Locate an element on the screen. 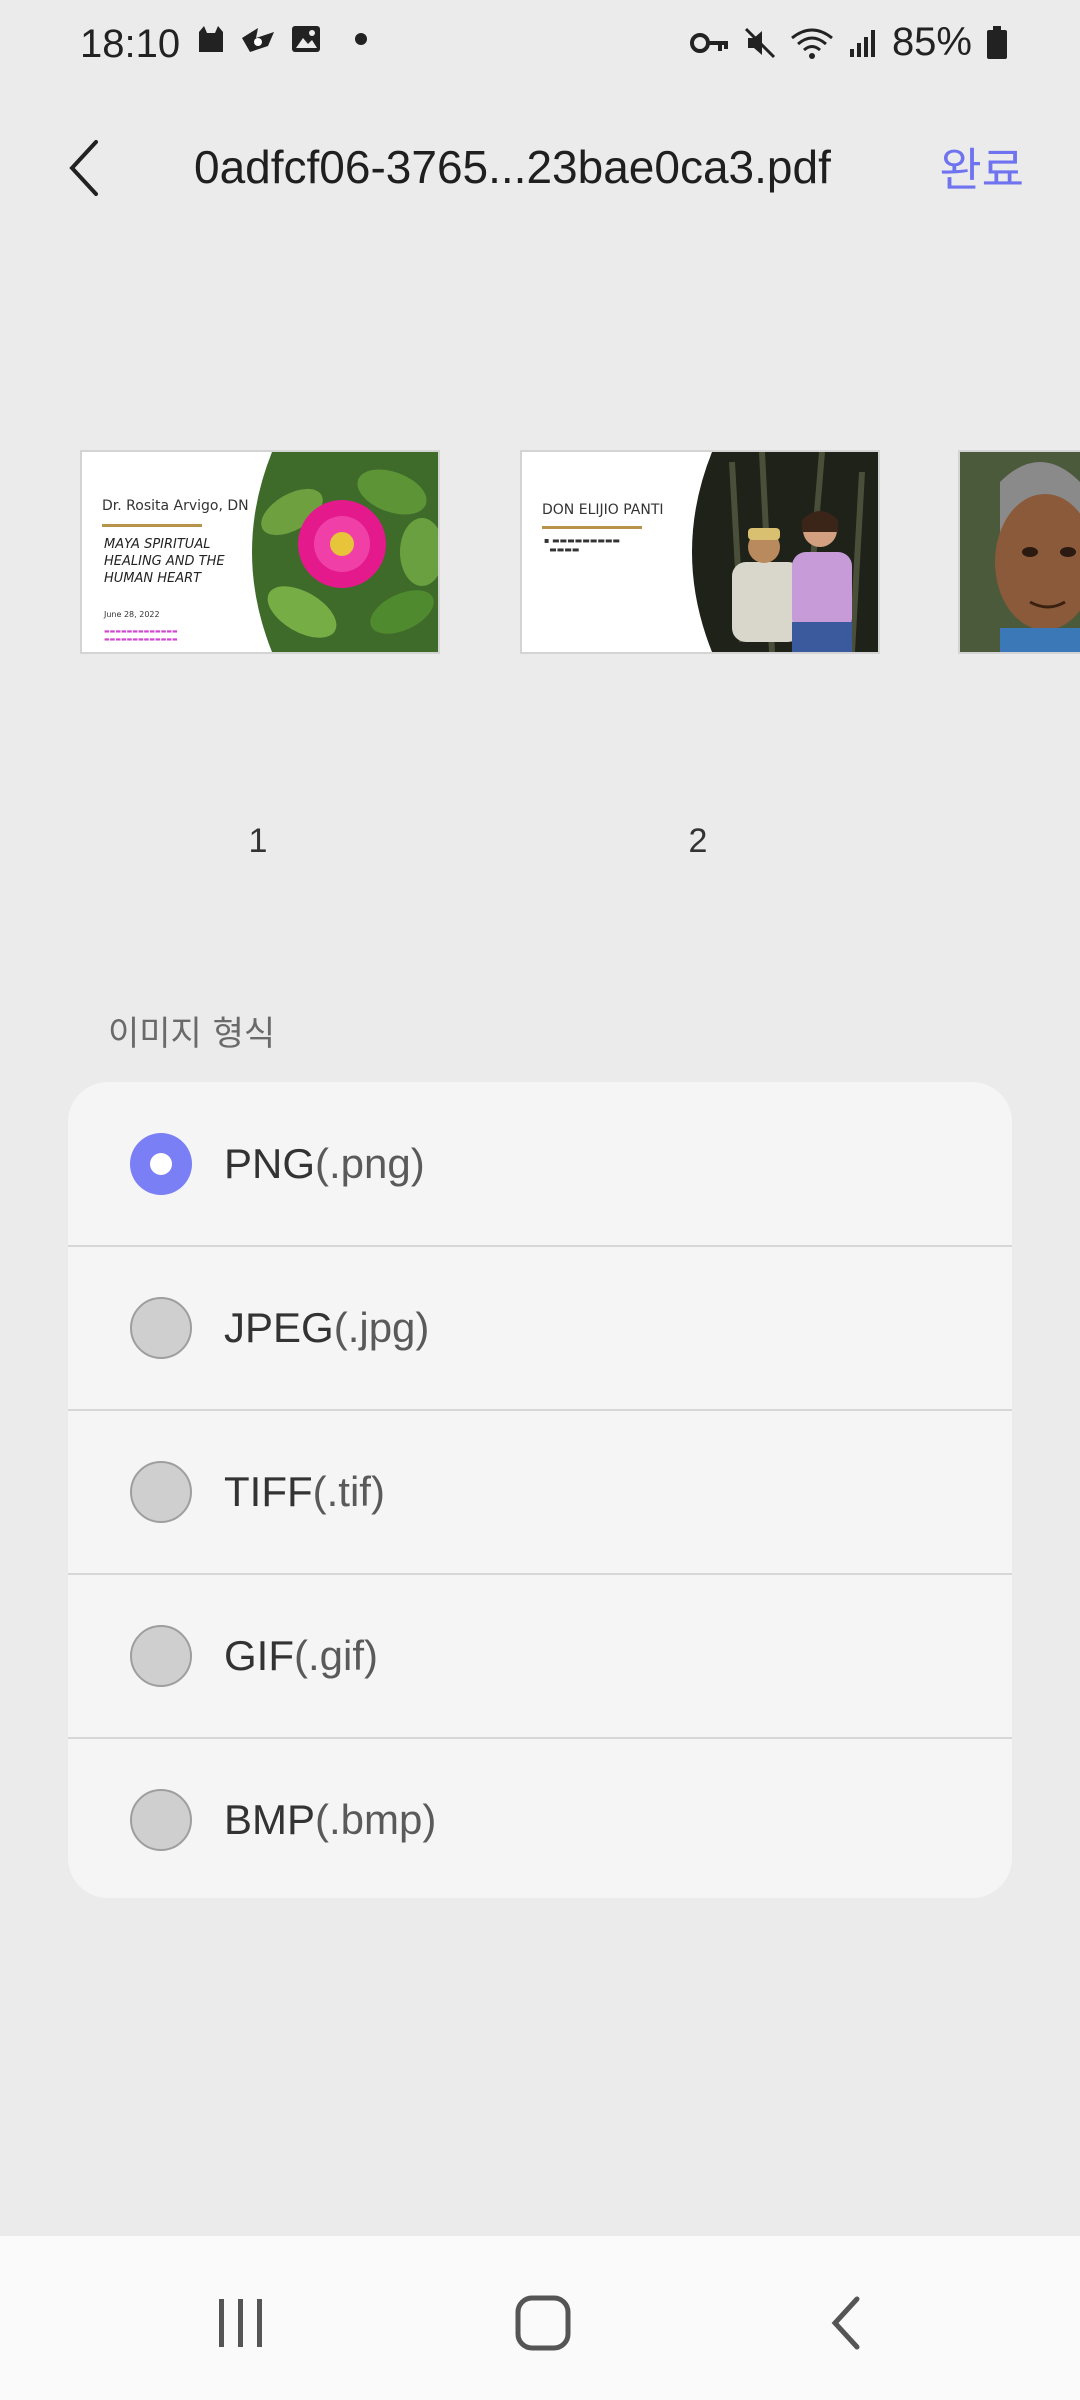  status-bar: 18:10 85% is located at coordinates (540, 45).